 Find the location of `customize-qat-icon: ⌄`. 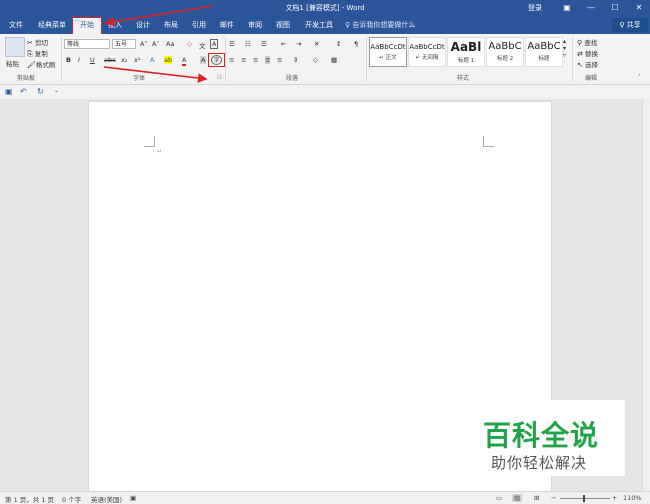

customize-qat-icon: ⌄ is located at coordinates (56, 90).